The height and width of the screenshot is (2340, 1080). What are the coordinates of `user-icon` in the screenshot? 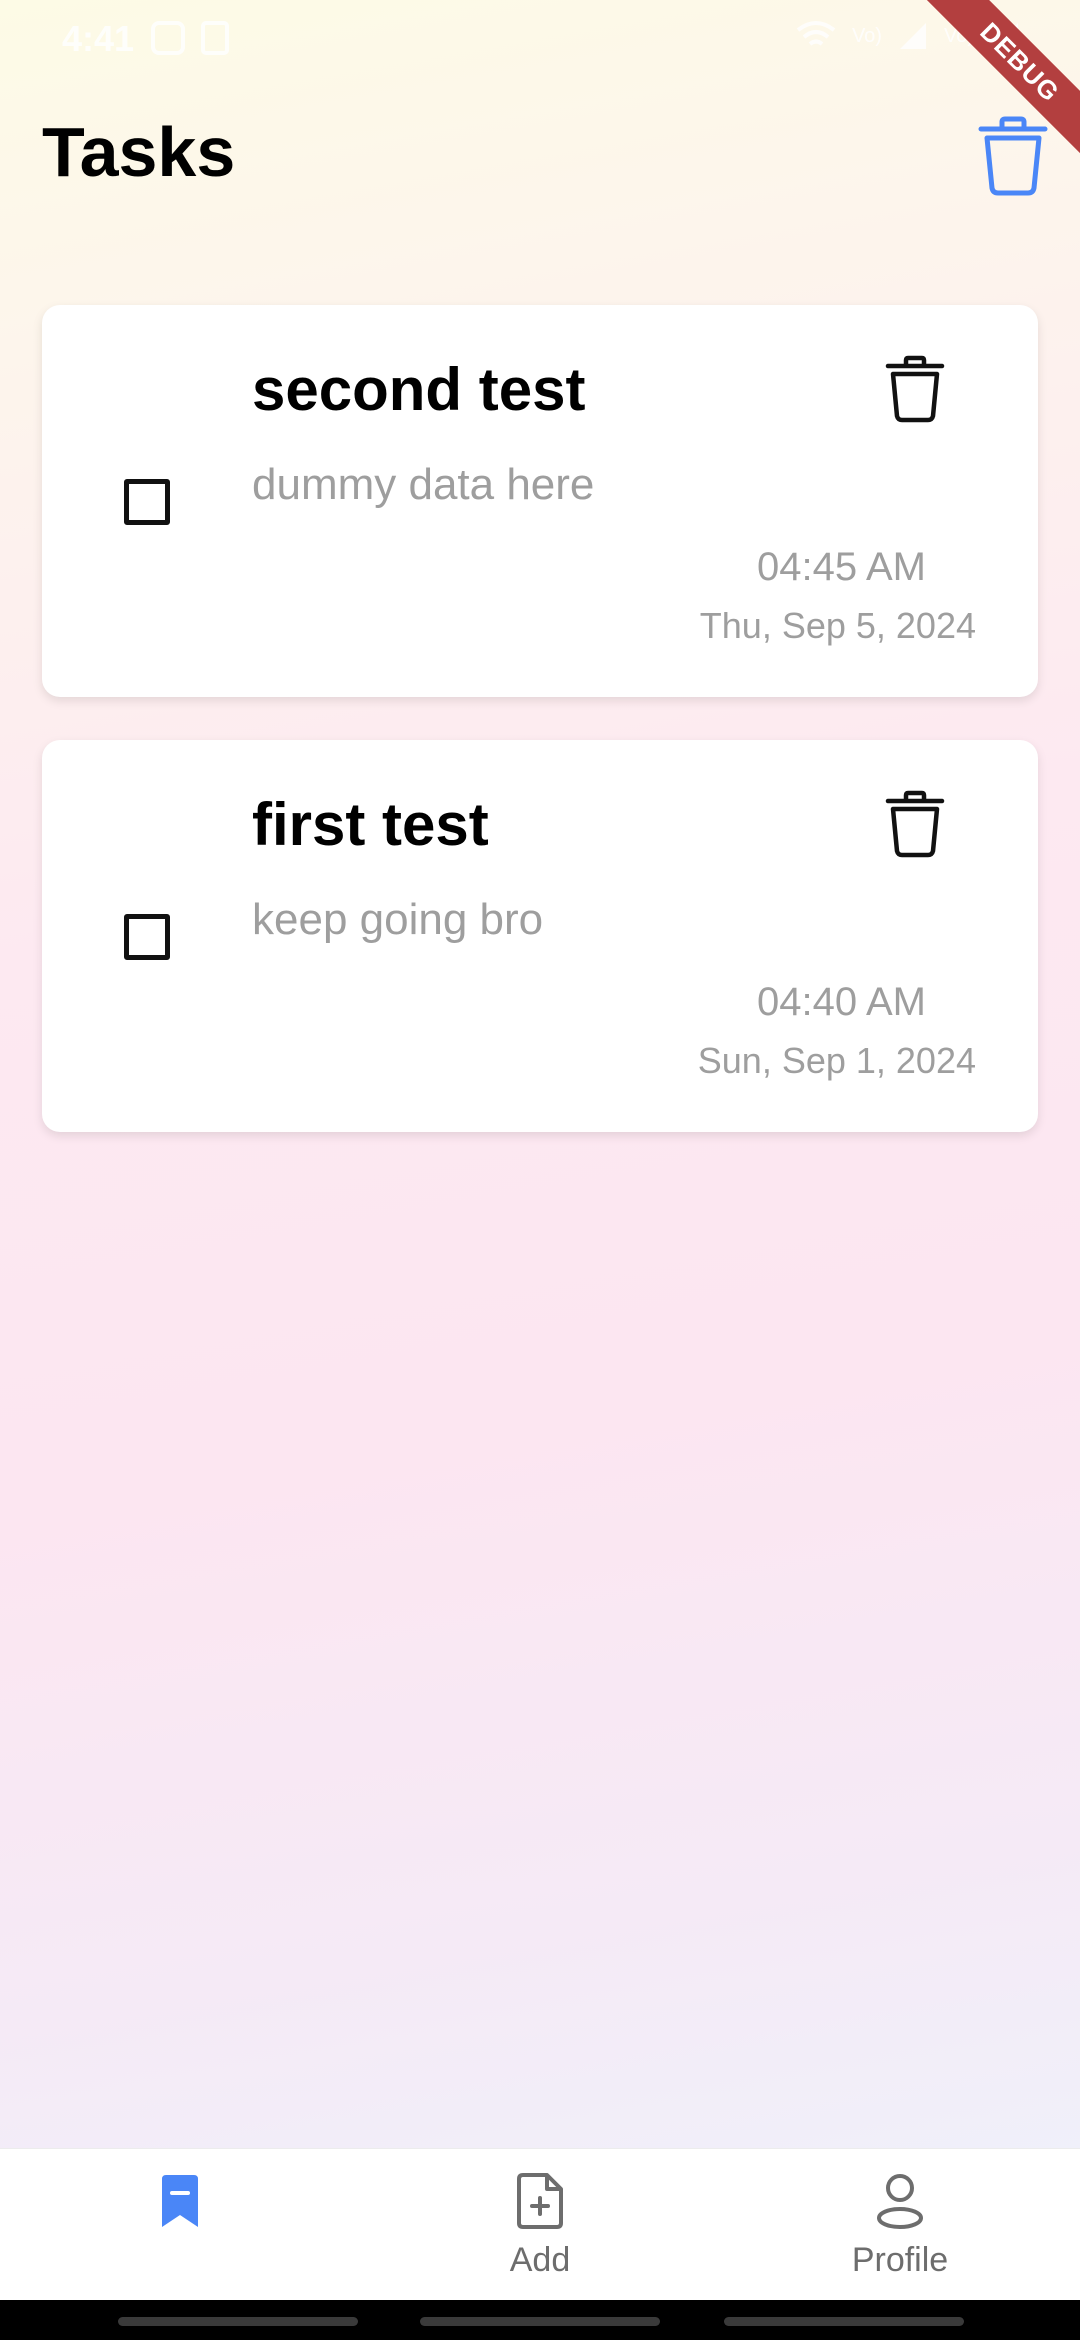 It's located at (900, 2201).